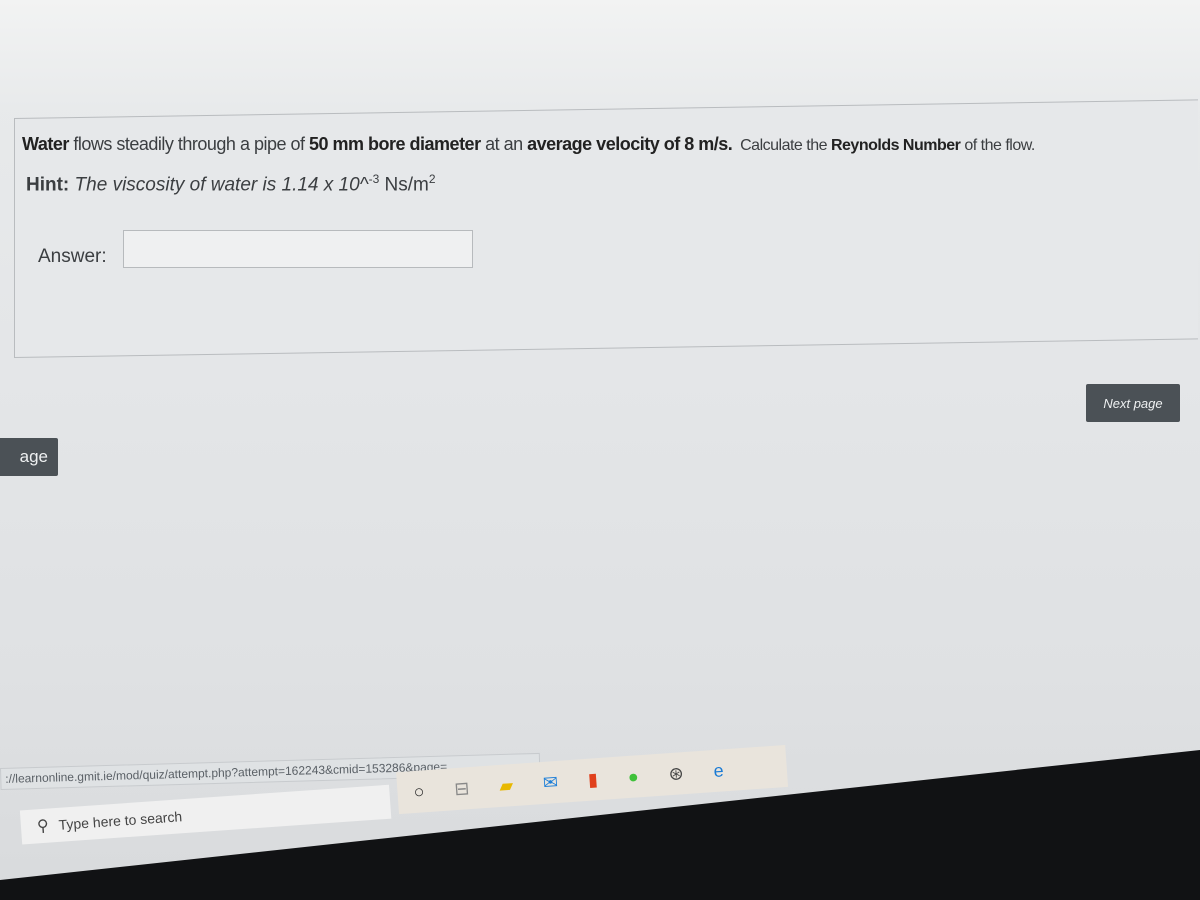 The width and height of the screenshot is (1200, 900). What do you see at coordinates (592, 780) in the screenshot?
I see `office-icon: ▮` at bounding box center [592, 780].